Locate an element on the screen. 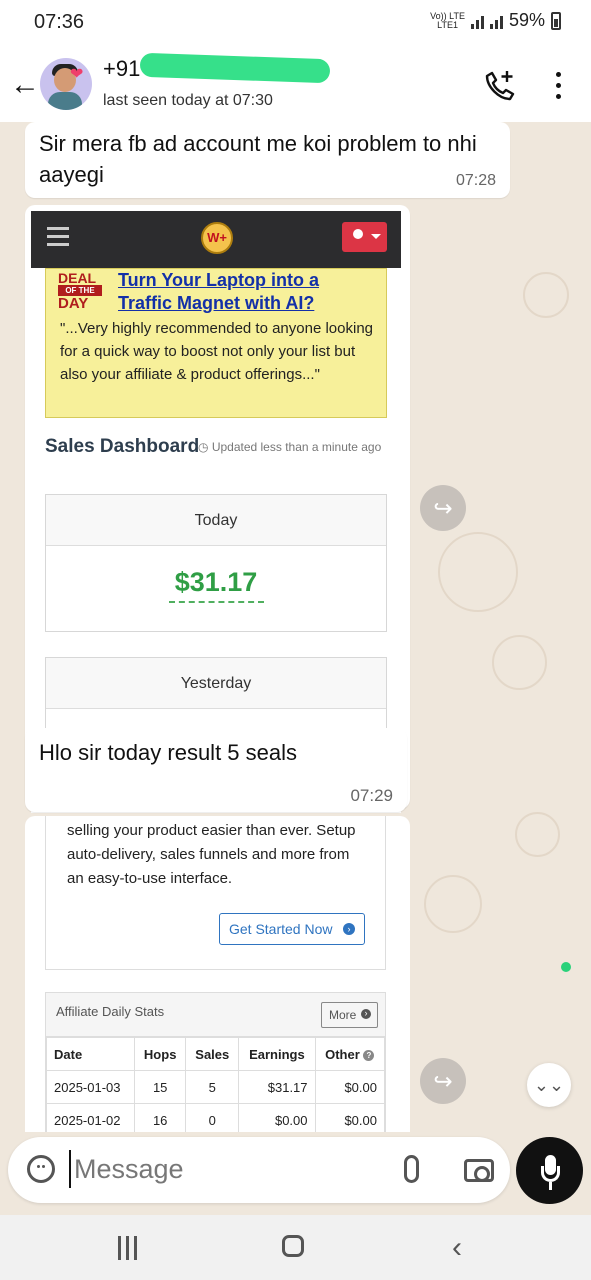 Image resolution: width=591 pixels, height=1280 pixels. reply-text: Hlo sir today result 5 seals is located at coordinates (168, 752).